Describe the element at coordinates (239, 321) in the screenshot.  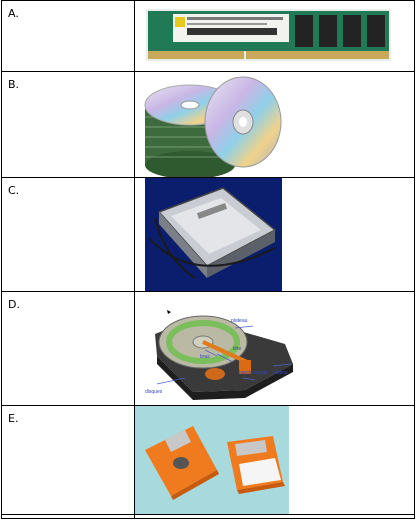
I see `diagram-label-plateau: plateau` at that location.